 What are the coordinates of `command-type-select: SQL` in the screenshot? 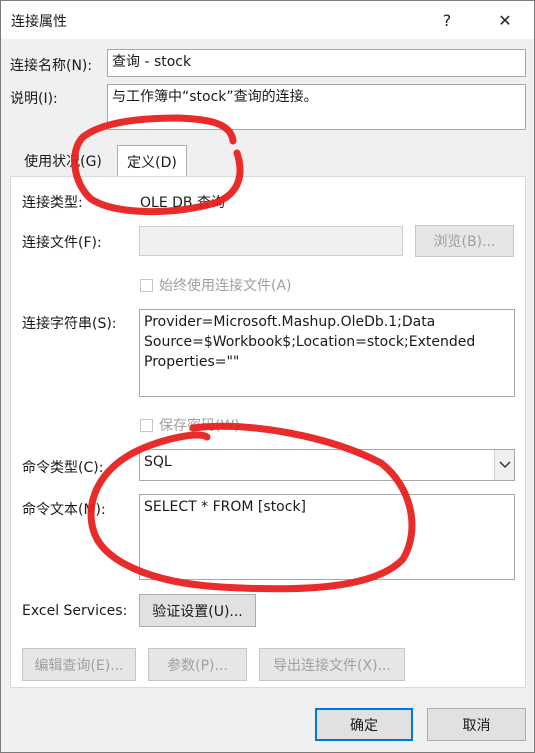 It's located at (327, 465).